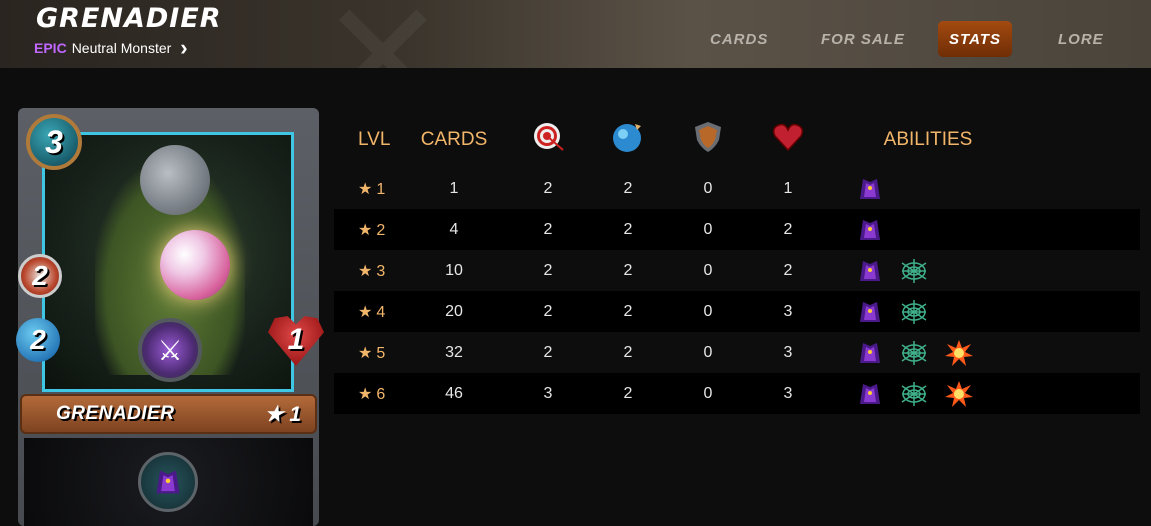 The width and height of the screenshot is (1151, 526). Describe the element at coordinates (1081, 39) in the screenshot. I see `tab-lore: LORE` at that location.